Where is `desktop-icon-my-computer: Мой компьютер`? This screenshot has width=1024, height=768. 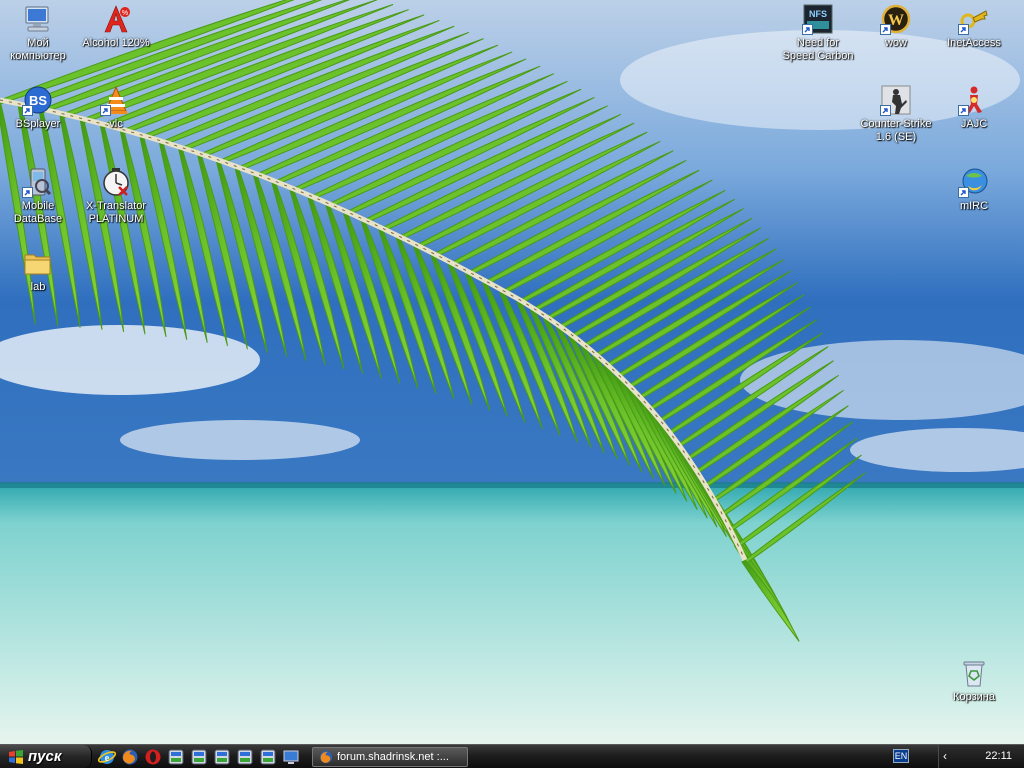 desktop-icon-my-computer: Мой компьютер is located at coordinates (38, 33).